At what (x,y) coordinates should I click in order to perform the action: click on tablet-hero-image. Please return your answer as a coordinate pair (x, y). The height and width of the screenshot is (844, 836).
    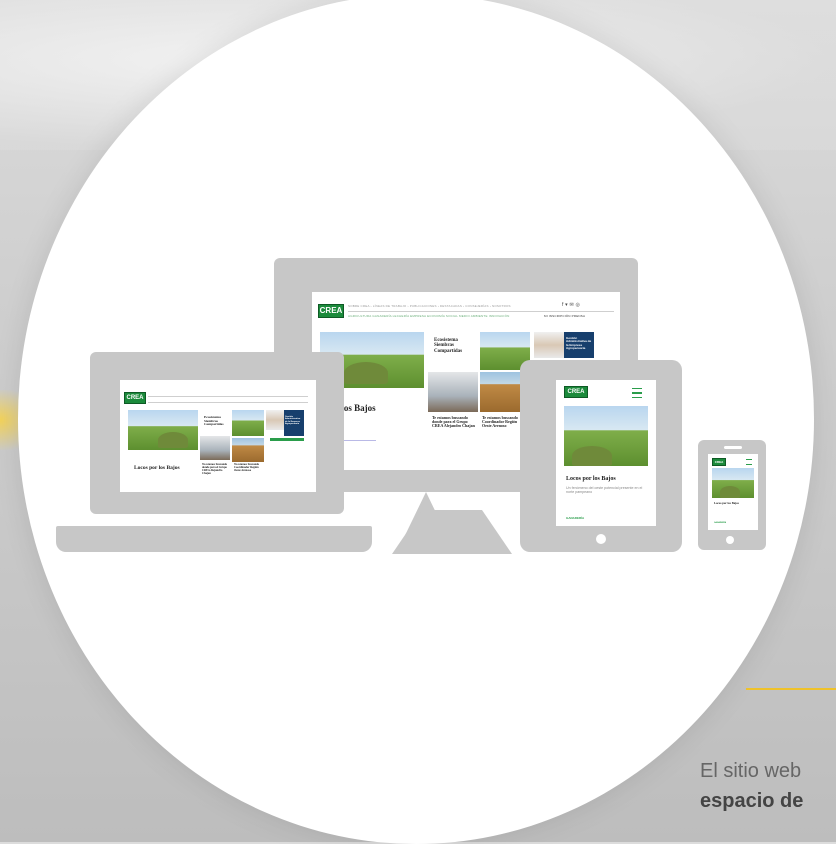
    Looking at the image, I should click on (606, 436).